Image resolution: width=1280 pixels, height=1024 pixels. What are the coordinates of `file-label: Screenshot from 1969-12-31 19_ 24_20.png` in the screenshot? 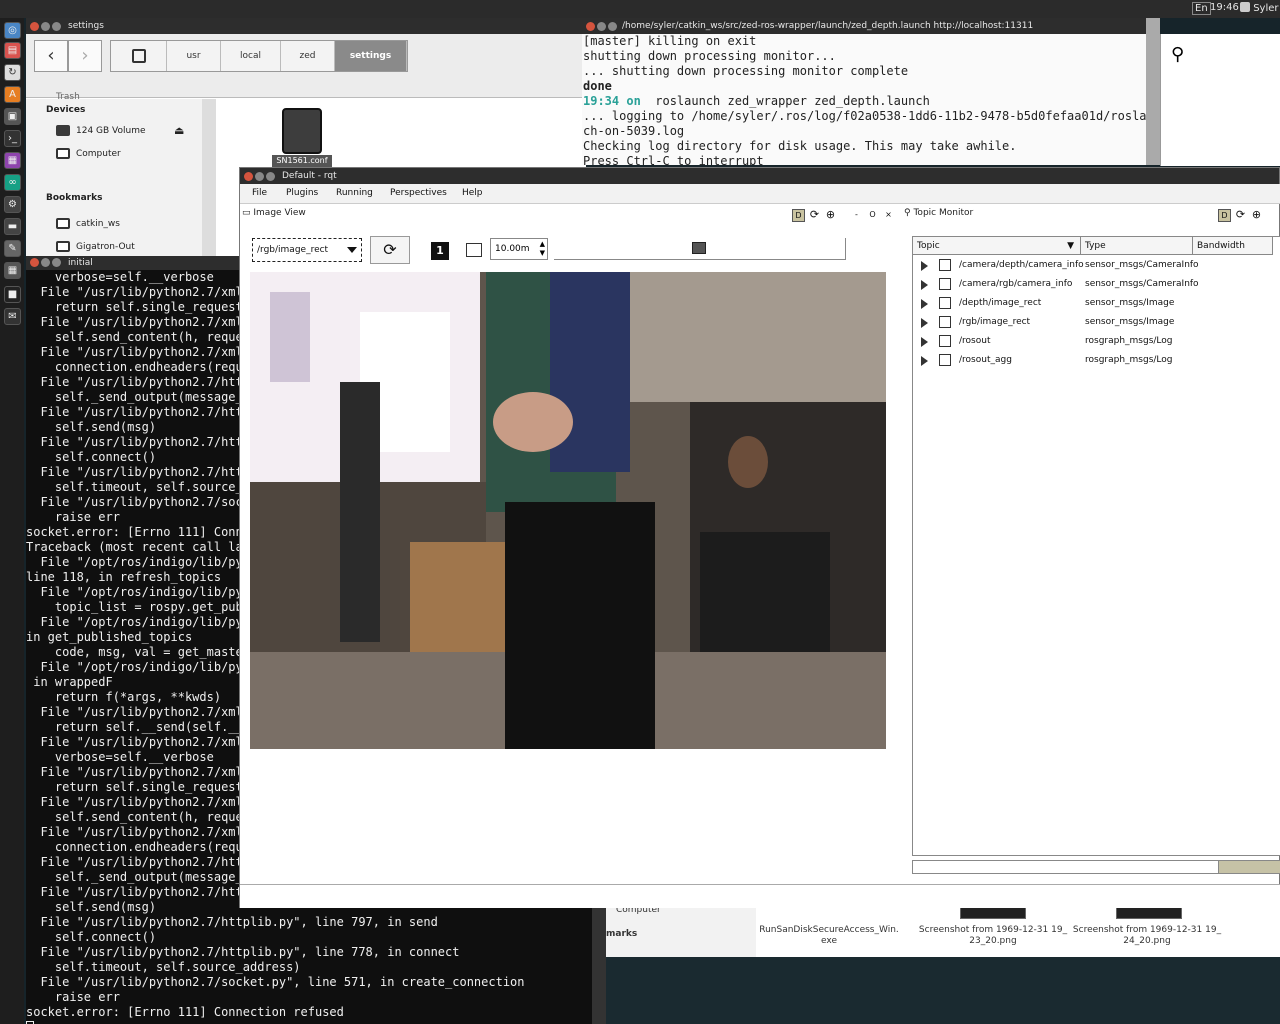 It's located at (1147, 935).